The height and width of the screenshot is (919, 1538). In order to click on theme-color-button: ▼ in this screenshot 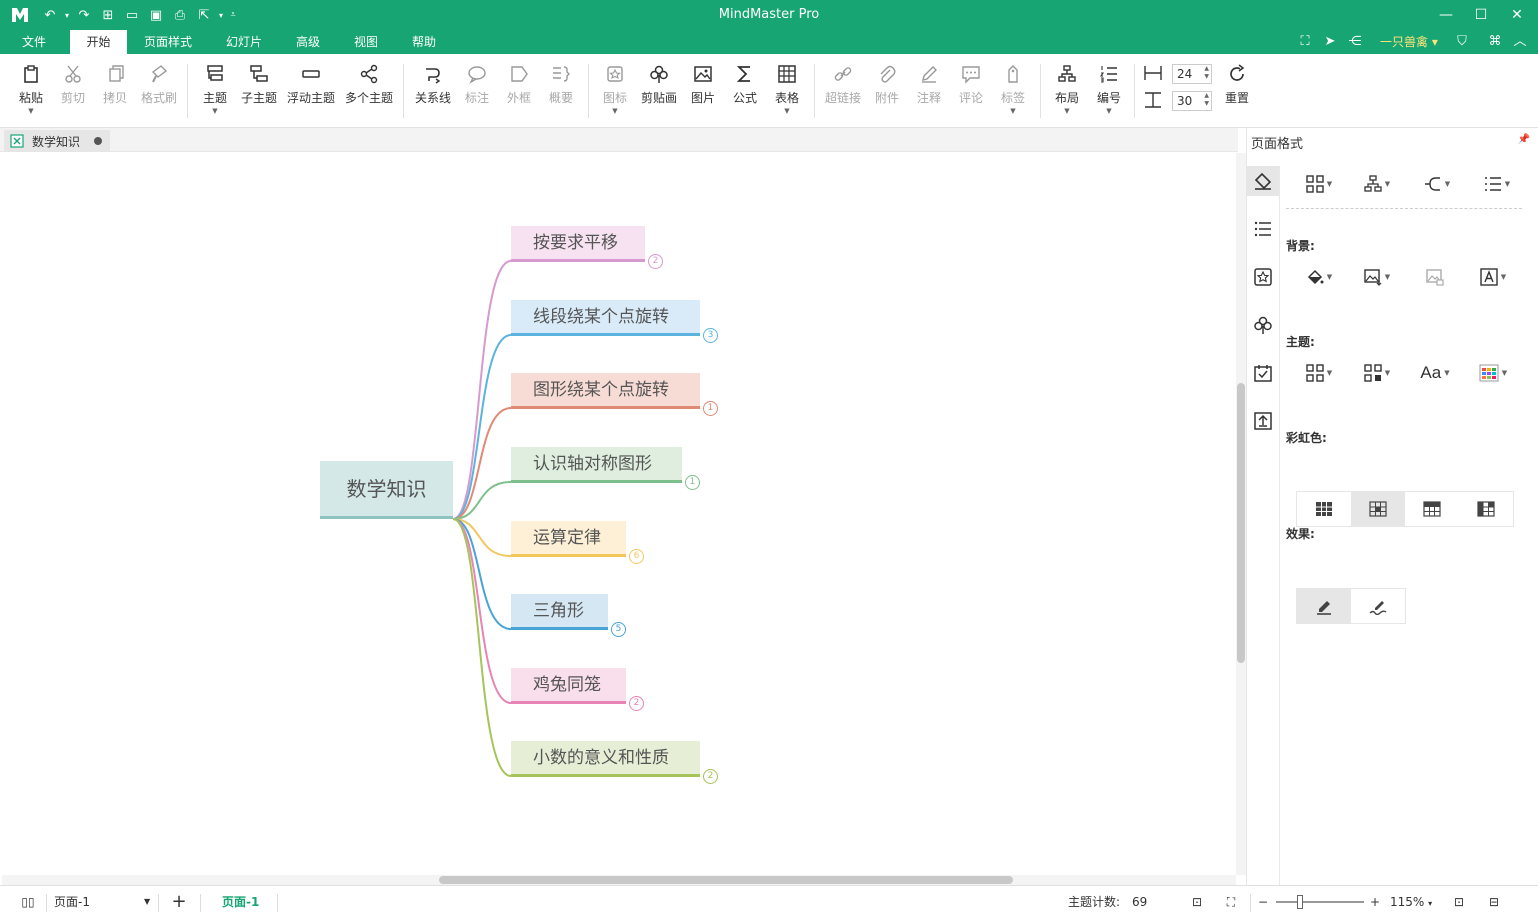, I will do `click(1493, 373)`.